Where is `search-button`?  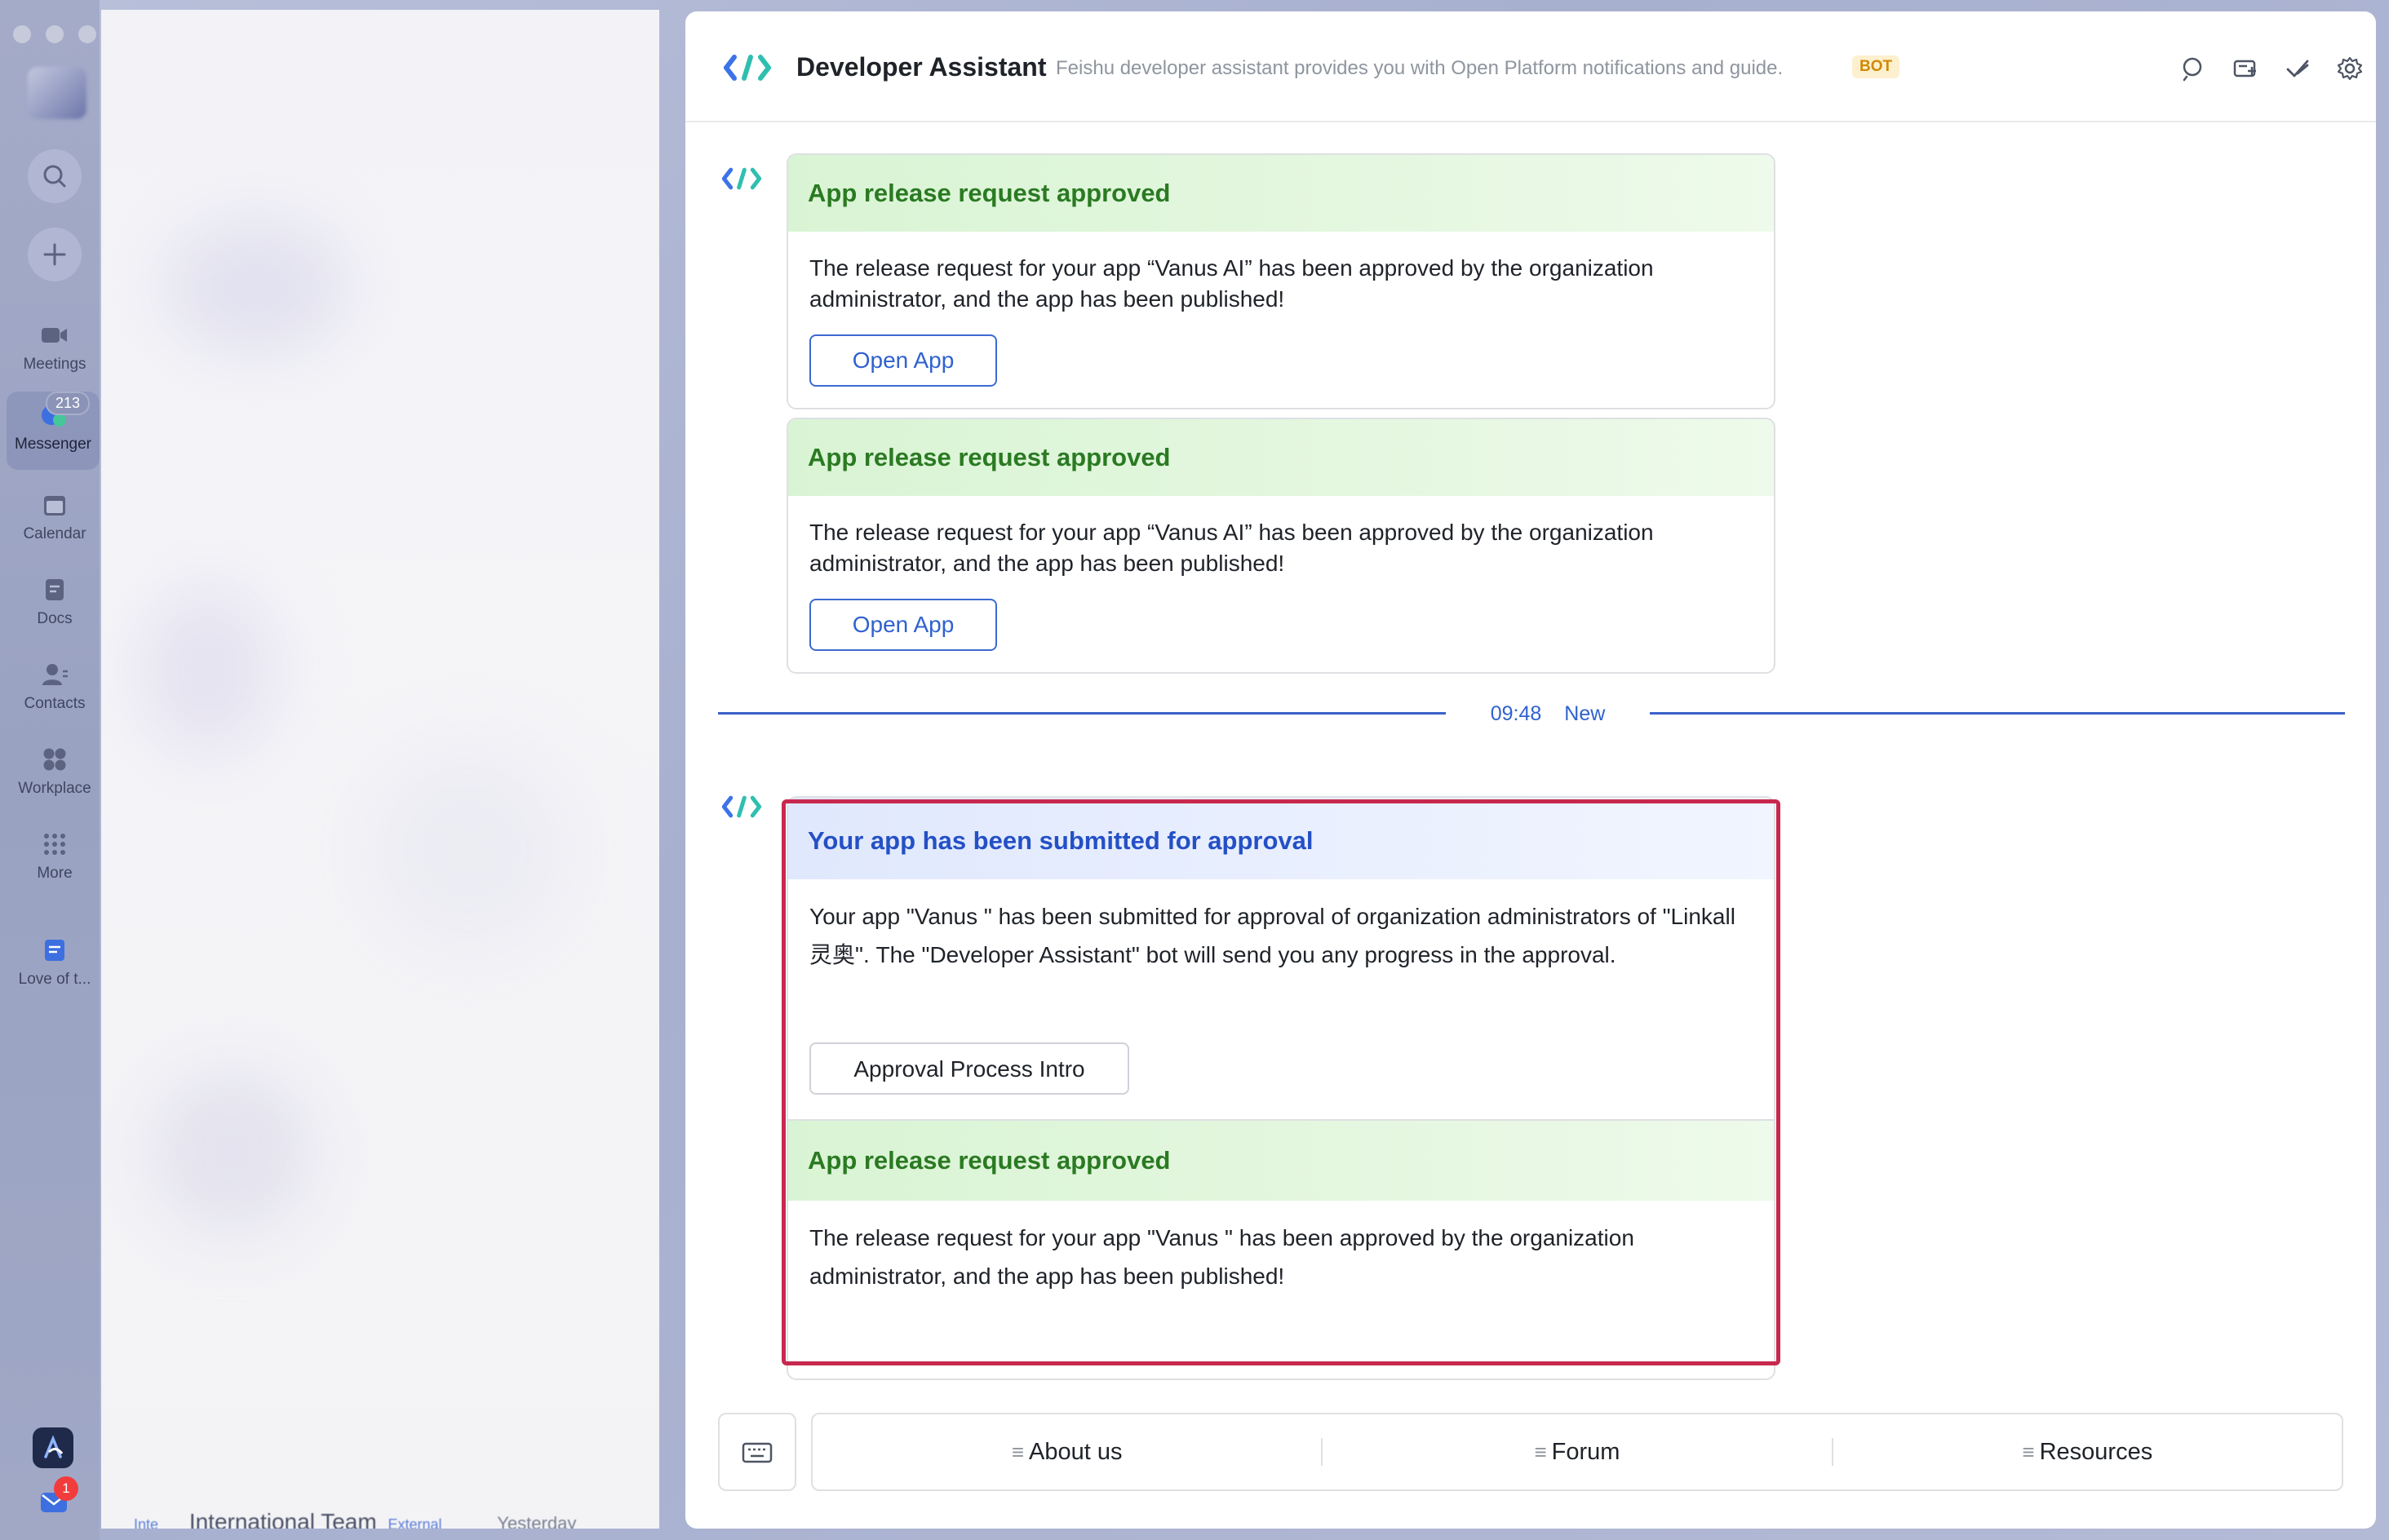
search-button is located at coordinates (55, 176).